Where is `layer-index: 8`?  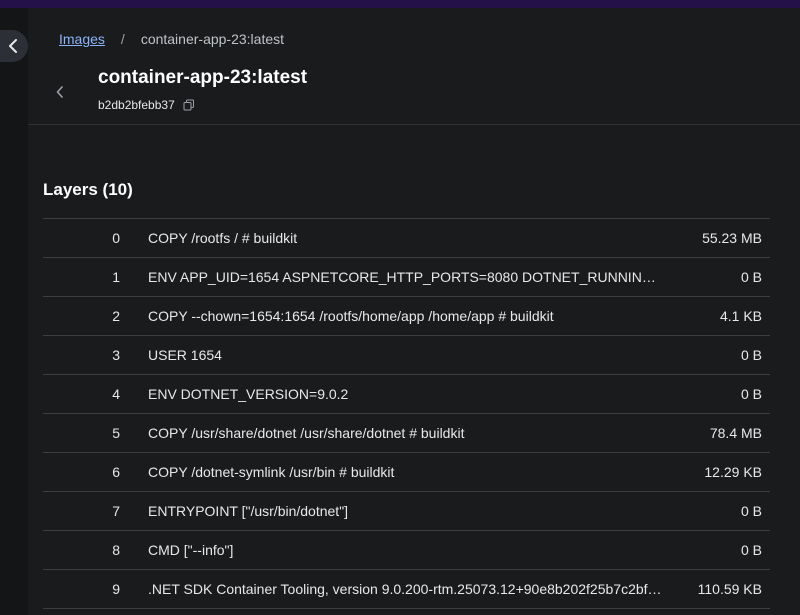
layer-index: 8 is located at coordinates (116, 550).